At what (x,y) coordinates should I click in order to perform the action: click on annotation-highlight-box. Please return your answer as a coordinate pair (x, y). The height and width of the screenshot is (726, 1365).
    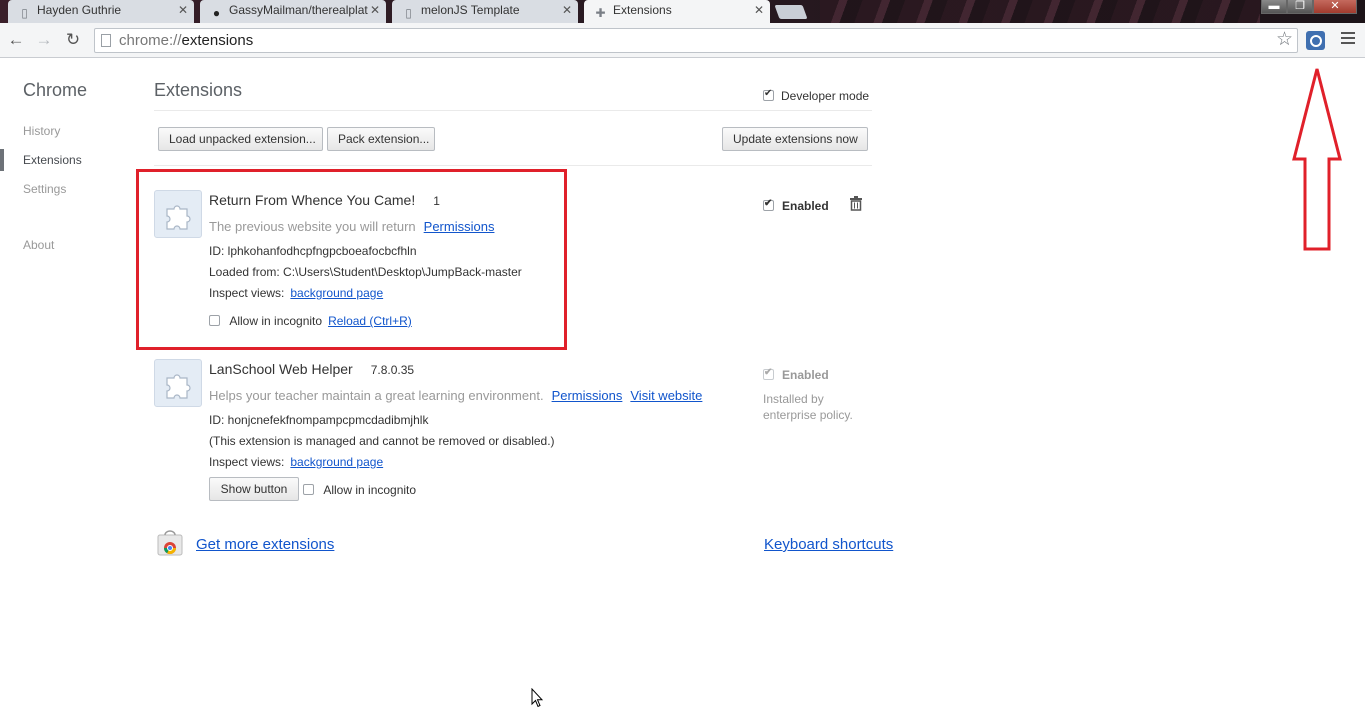
    Looking at the image, I should click on (351, 259).